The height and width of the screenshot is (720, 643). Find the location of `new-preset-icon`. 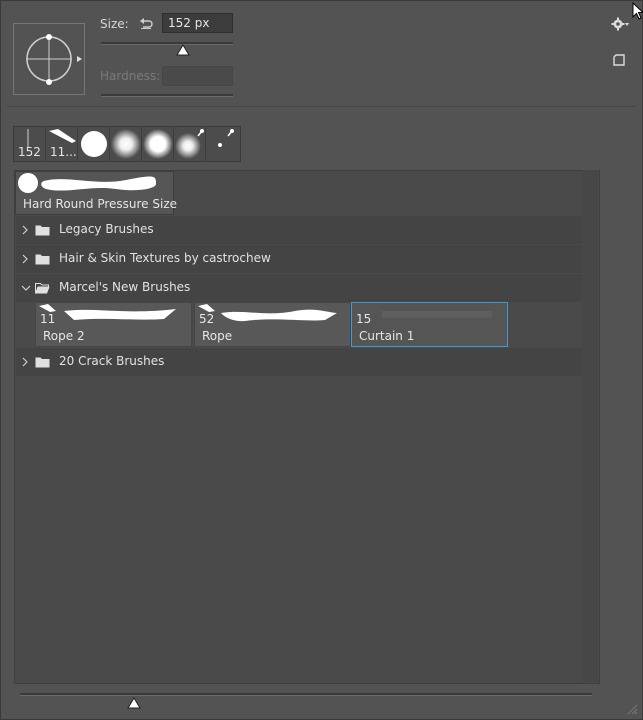

new-preset-icon is located at coordinates (619, 60).